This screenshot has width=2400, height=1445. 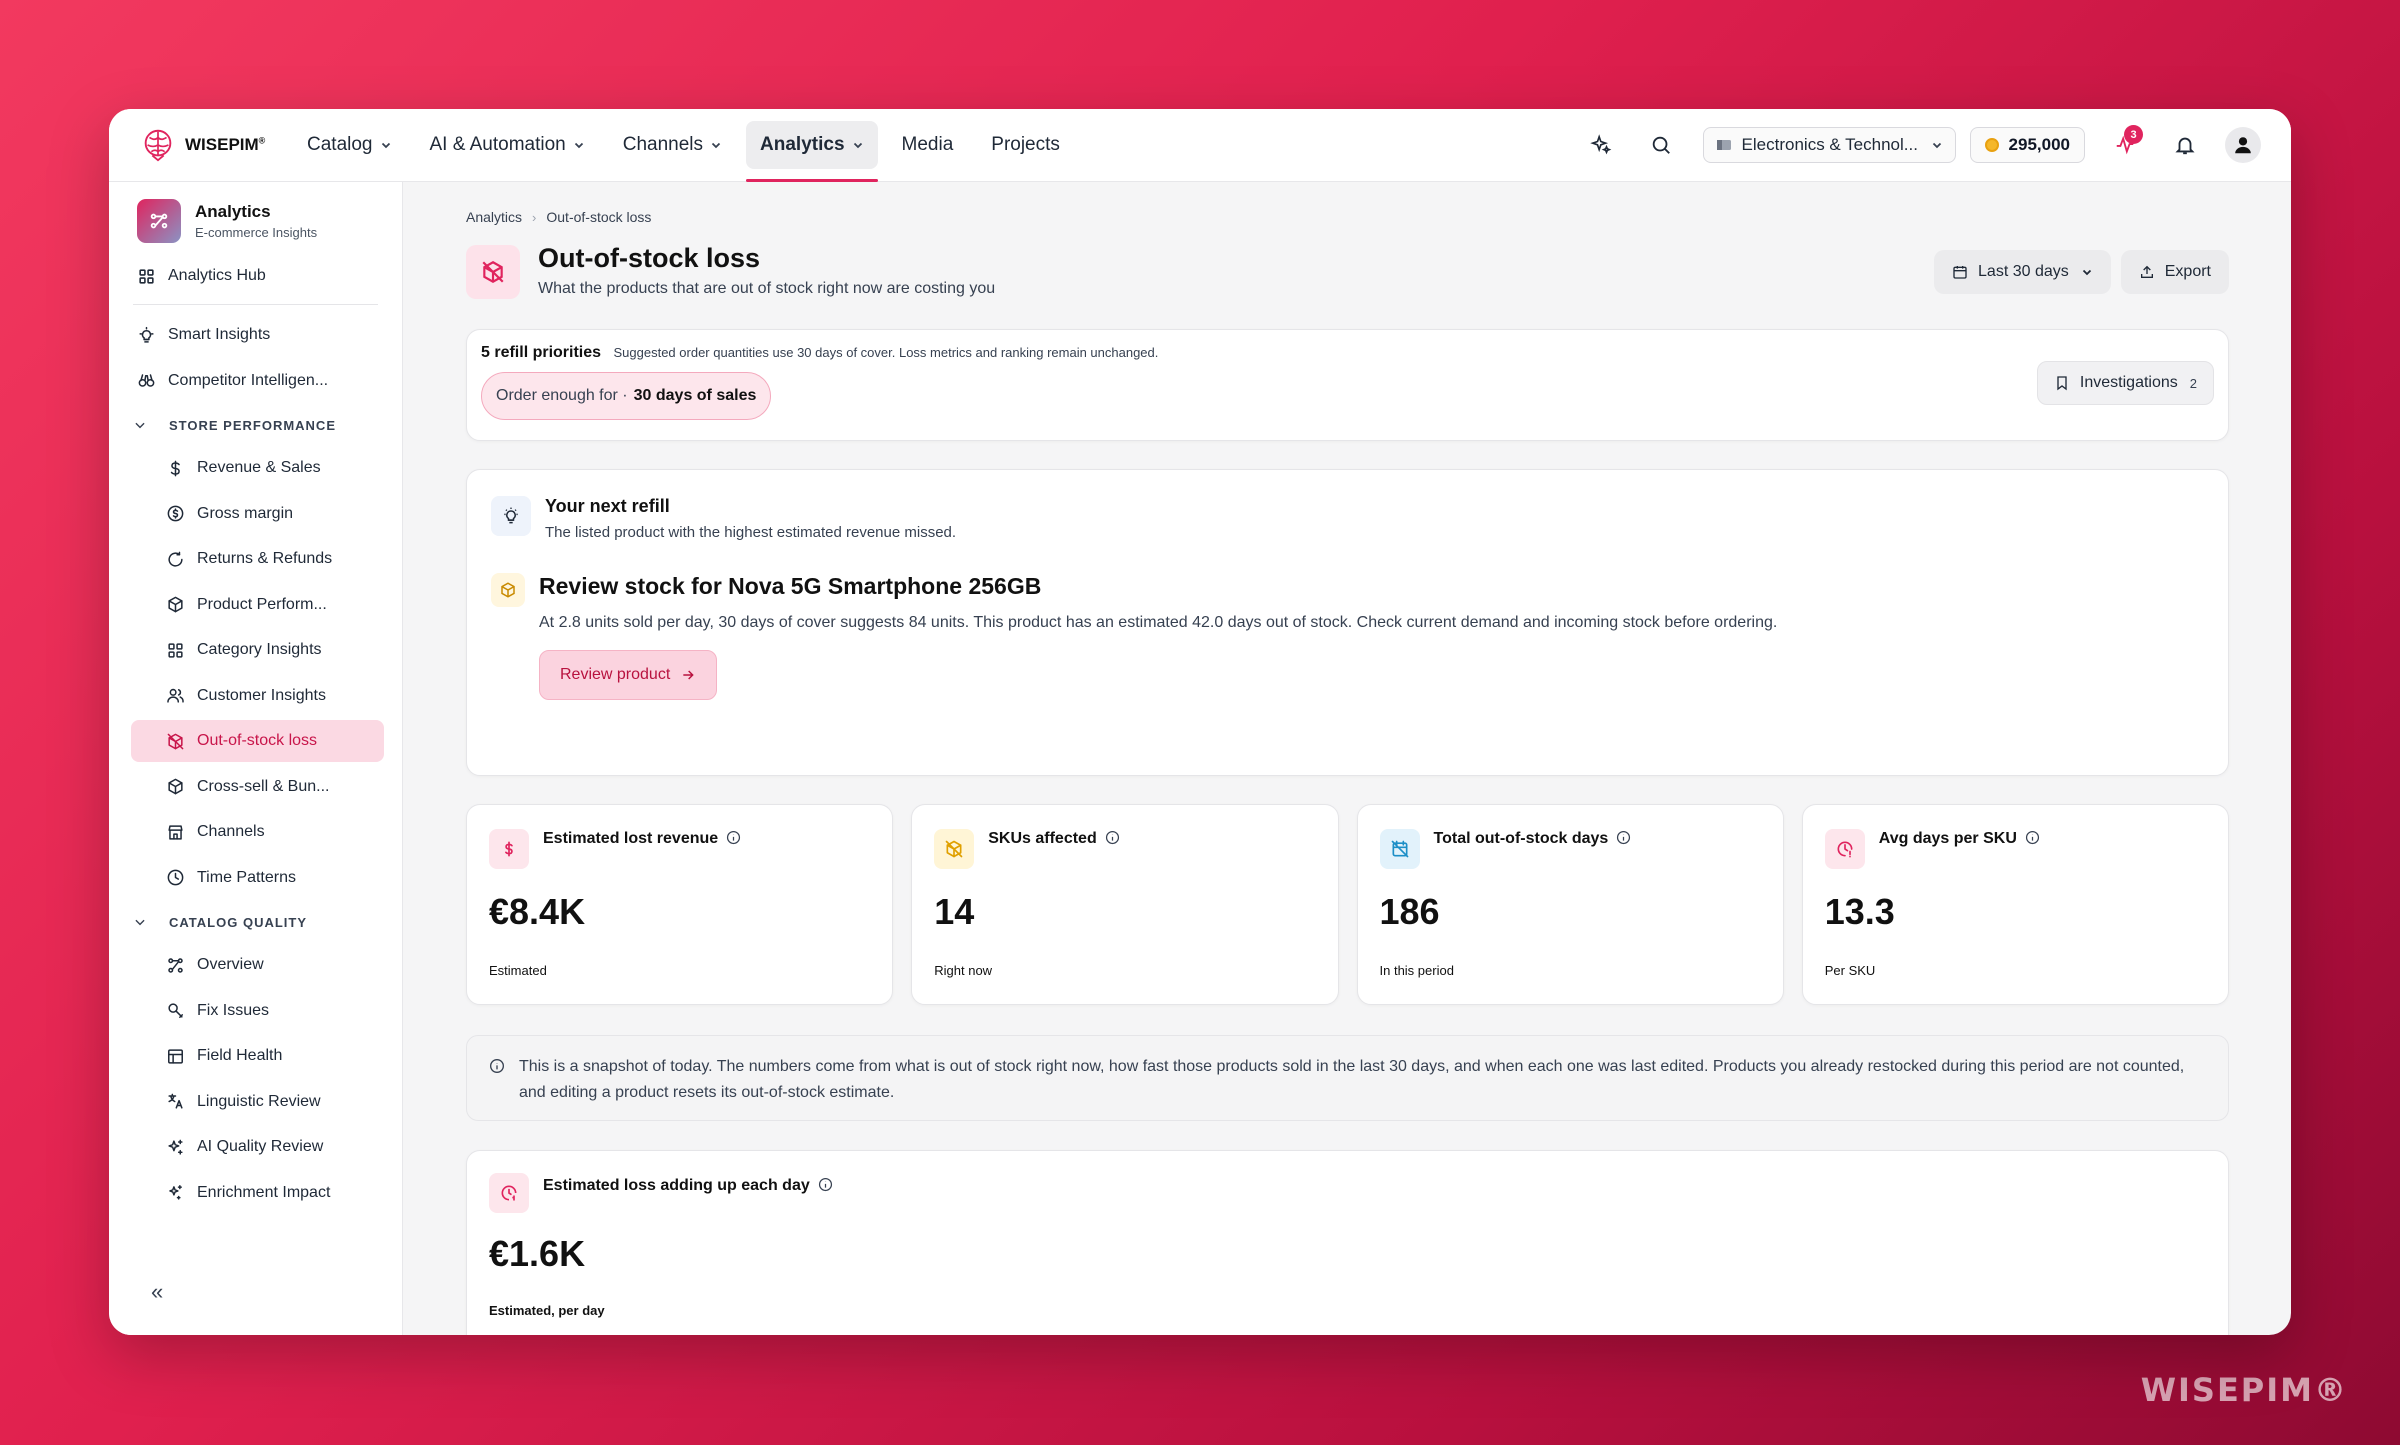 What do you see at coordinates (257, 696) in the screenshot?
I see `sidebar-item-customer-insights: Customer Insights` at bounding box center [257, 696].